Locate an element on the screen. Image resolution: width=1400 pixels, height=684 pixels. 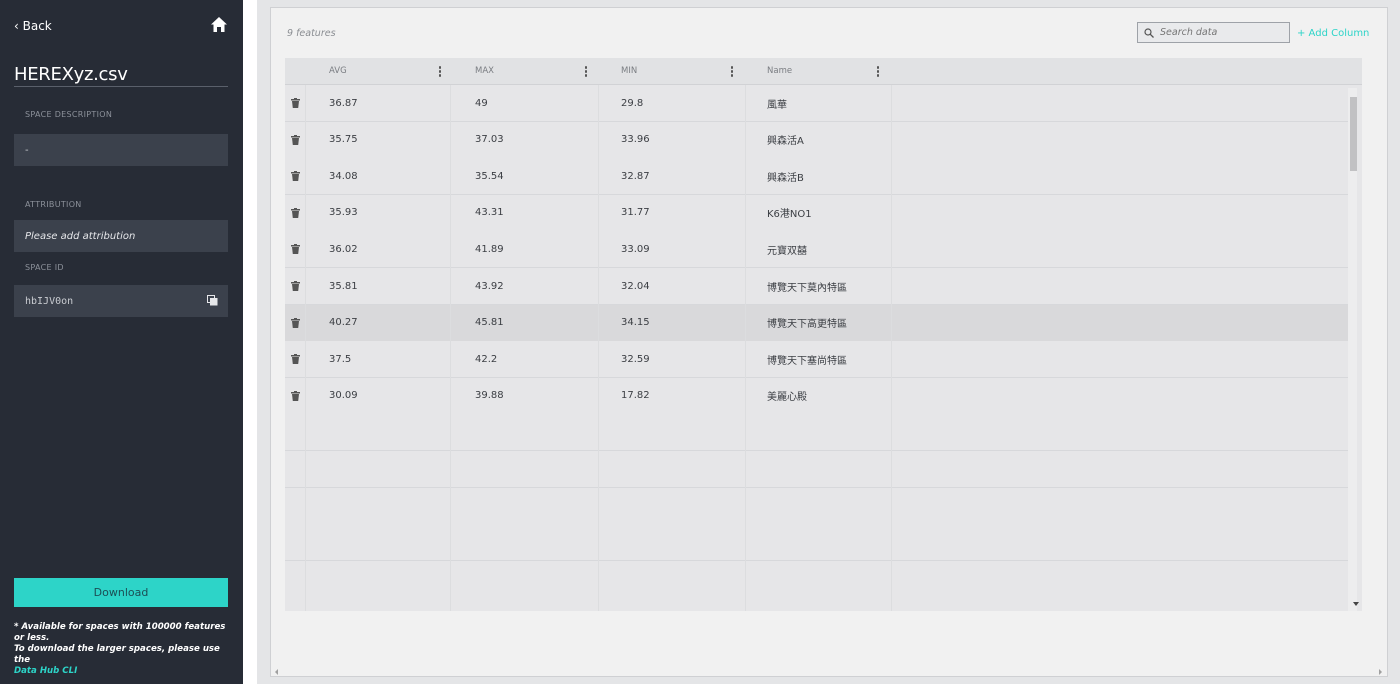
cell-avg: 35.75 is located at coordinates (343, 140).